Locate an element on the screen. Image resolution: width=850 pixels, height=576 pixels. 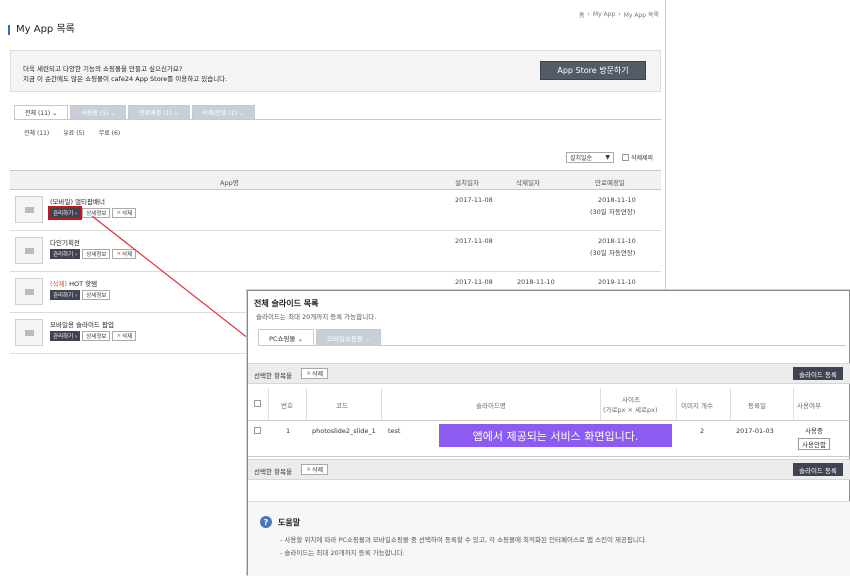
tab-all: 전체 (11) ⌄ is located at coordinates (41, 112).